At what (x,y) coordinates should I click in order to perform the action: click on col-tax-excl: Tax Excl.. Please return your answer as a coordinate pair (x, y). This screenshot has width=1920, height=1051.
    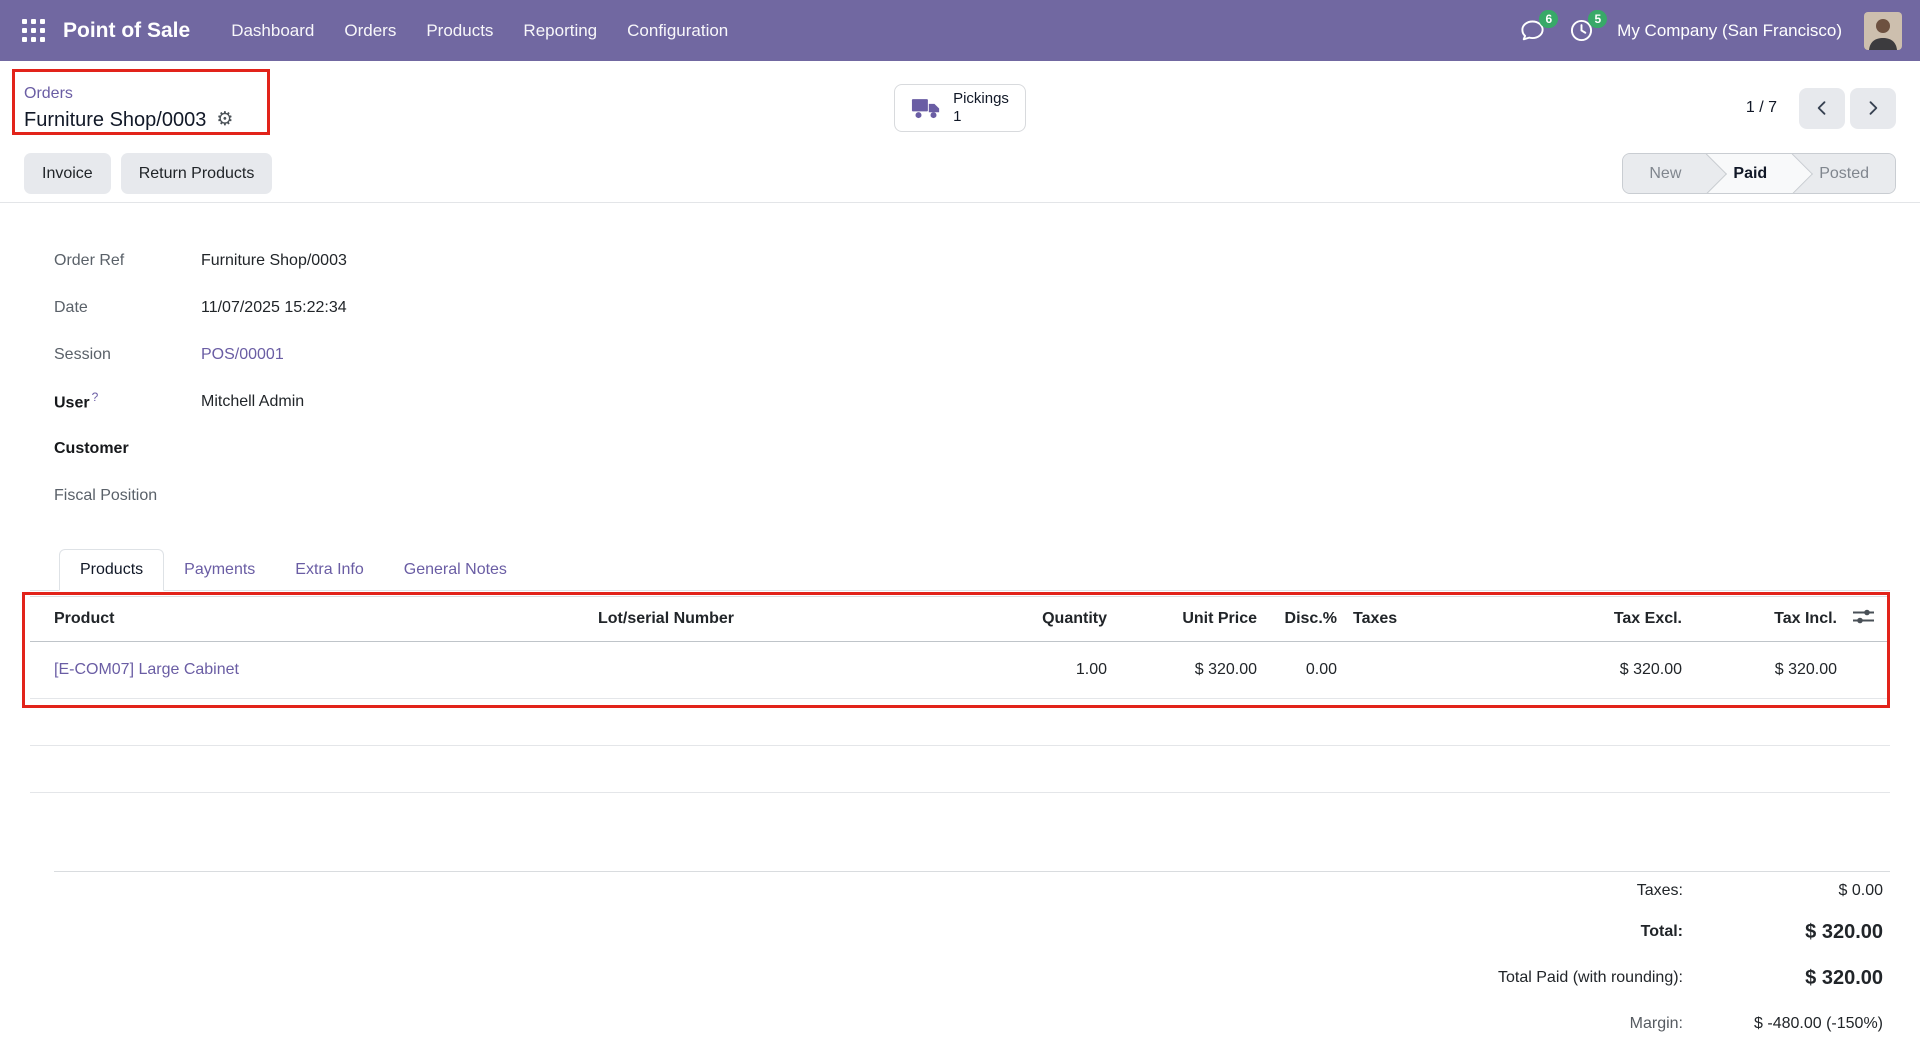
    Looking at the image, I should click on (1632, 619).